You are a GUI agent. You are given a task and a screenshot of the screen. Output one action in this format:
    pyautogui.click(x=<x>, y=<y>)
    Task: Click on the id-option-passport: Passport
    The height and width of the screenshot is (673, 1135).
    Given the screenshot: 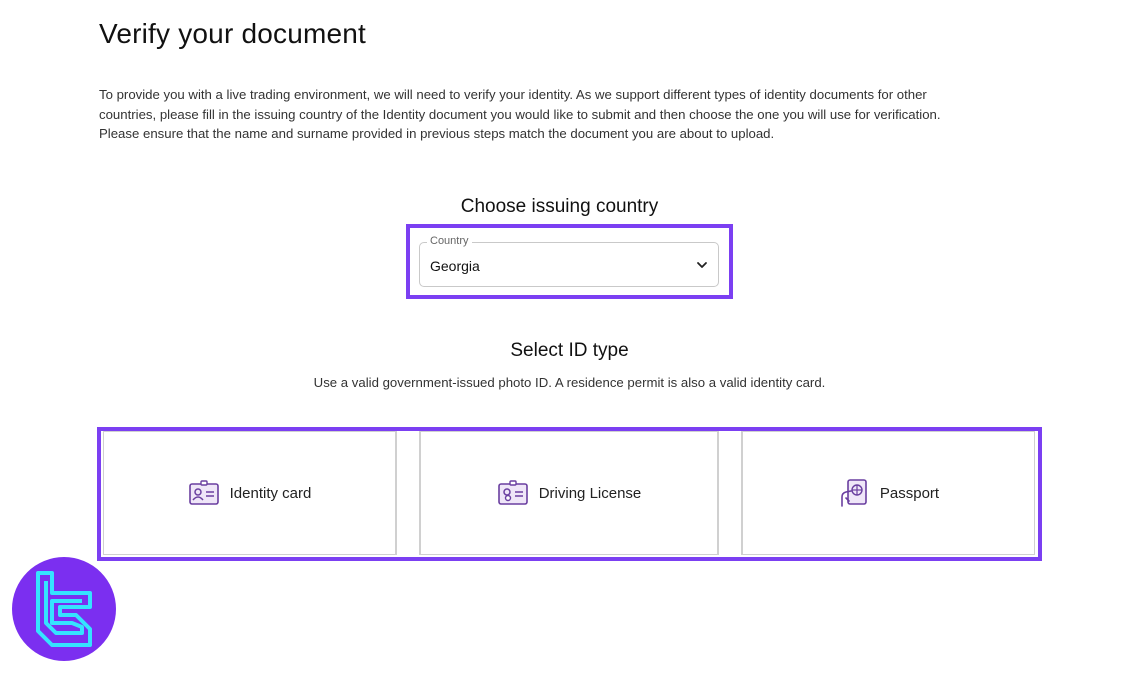 What is the action you would take?
    pyautogui.click(x=888, y=493)
    